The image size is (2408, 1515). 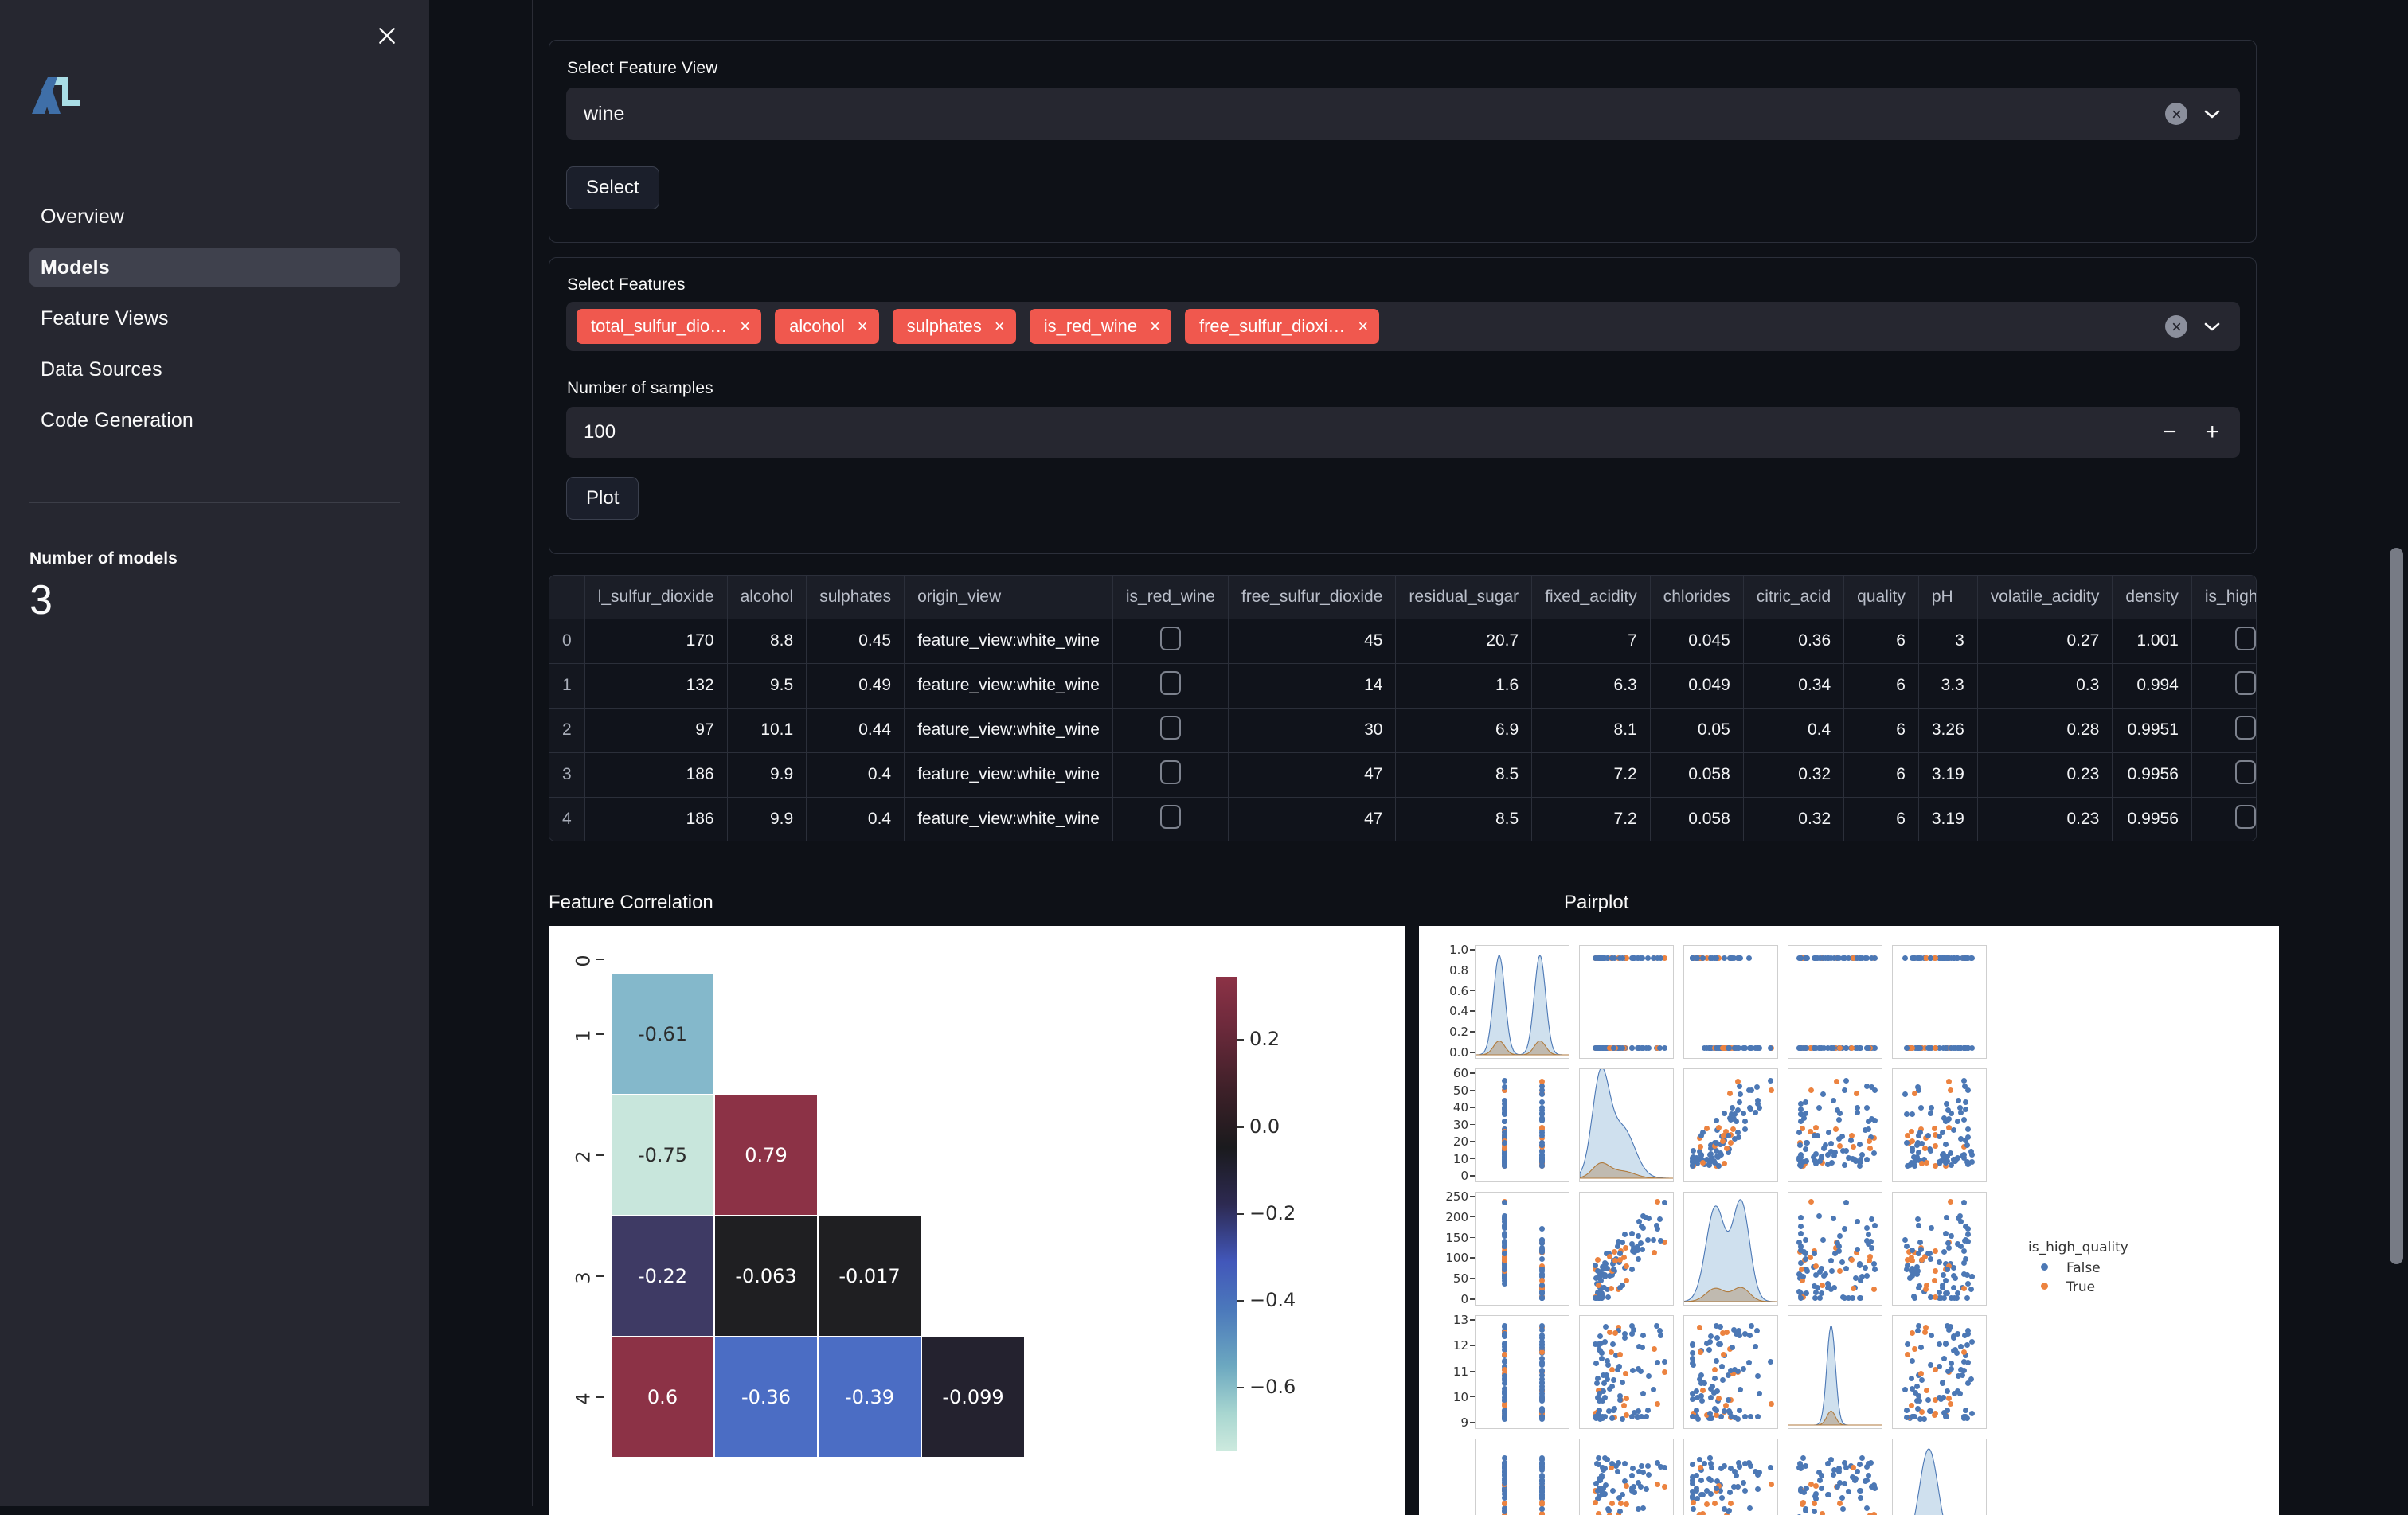 What do you see at coordinates (1591, 597) in the screenshot?
I see `col-fixed-acidity: fixed_acidity` at bounding box center [1591, 597].